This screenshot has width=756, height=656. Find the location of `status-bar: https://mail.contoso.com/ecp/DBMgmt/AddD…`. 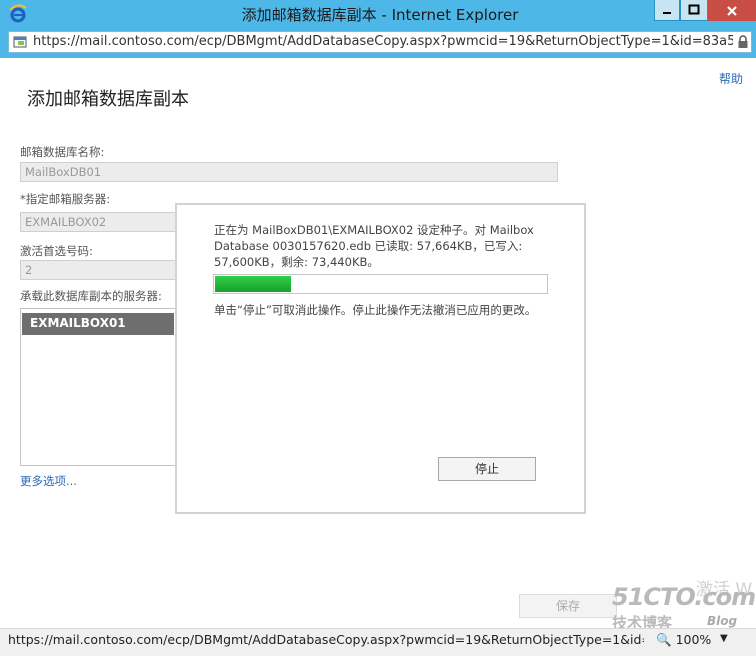

status-bar: https://mail.contoso.com/ecp/DBMgmt/AddD… is located at coordinates (378, 642).